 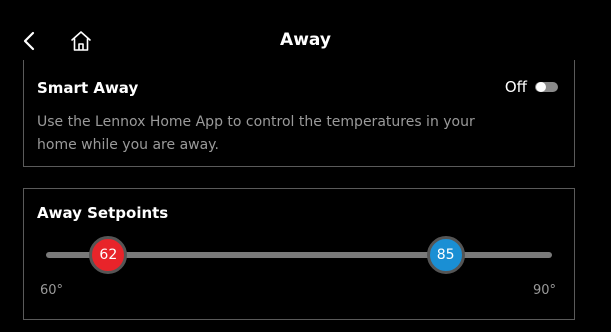 What do you see at coordinates (305, 40) in the screenshot?
I see `page-title: Away` at bounding box center [305, 40].